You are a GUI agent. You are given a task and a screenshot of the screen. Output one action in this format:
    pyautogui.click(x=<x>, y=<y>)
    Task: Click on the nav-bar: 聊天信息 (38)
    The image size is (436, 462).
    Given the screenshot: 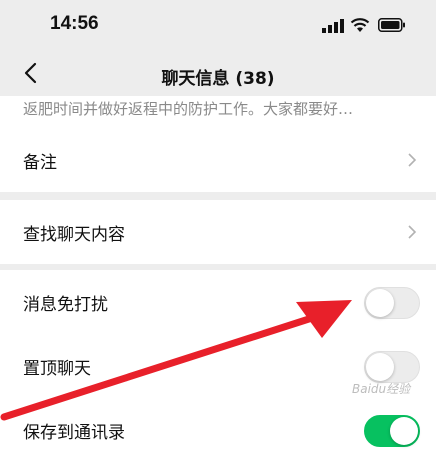 What is the action you would take?
    pyautogui.click(x=218, y=75)
    